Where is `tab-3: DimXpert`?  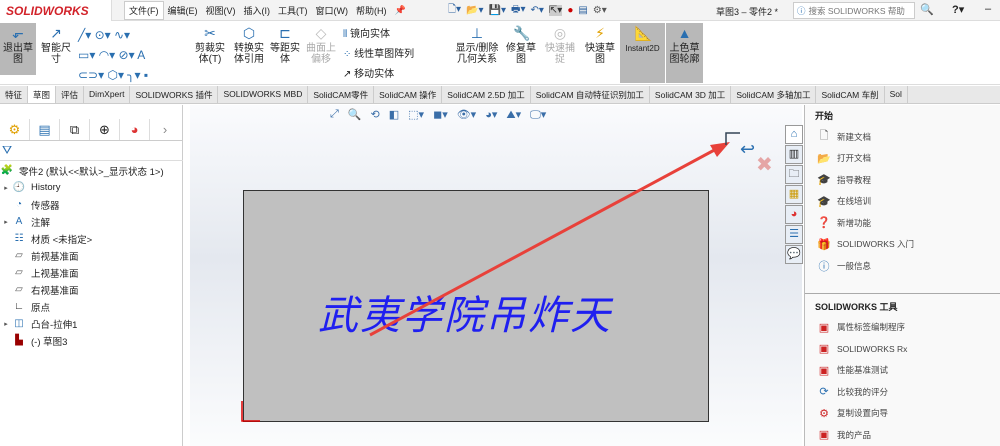
tab-3: DimXpert is located at coordinates (107, 94).